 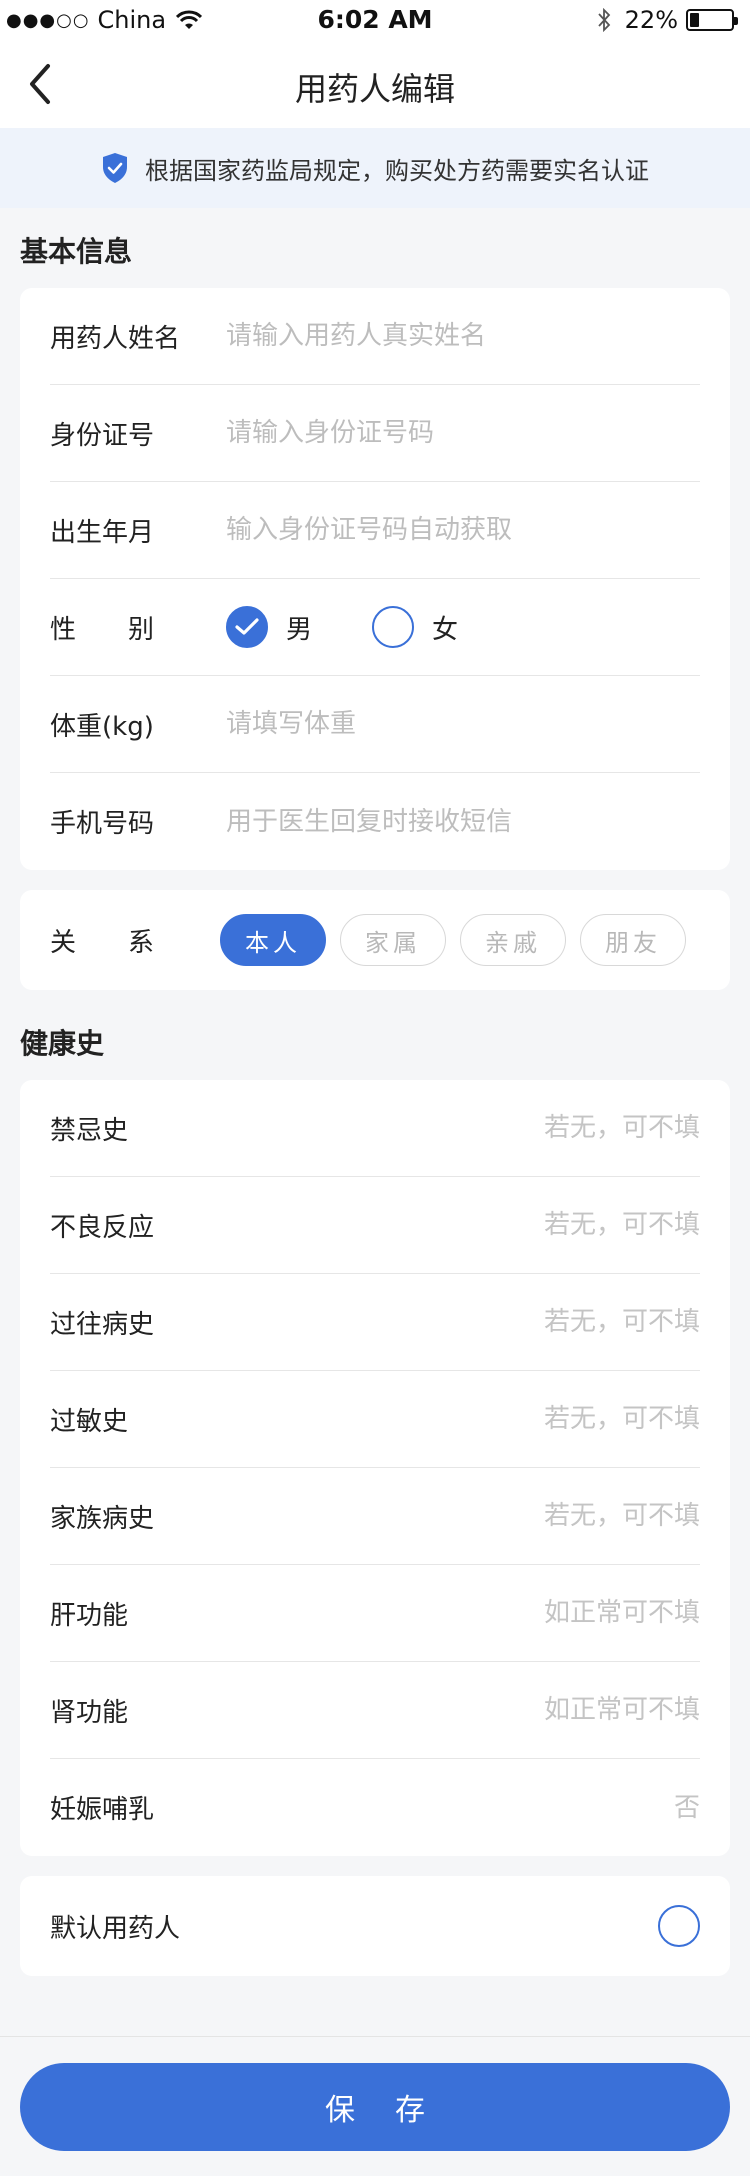 I want to click on pregnancy-input, so click(x=463, y=1807).